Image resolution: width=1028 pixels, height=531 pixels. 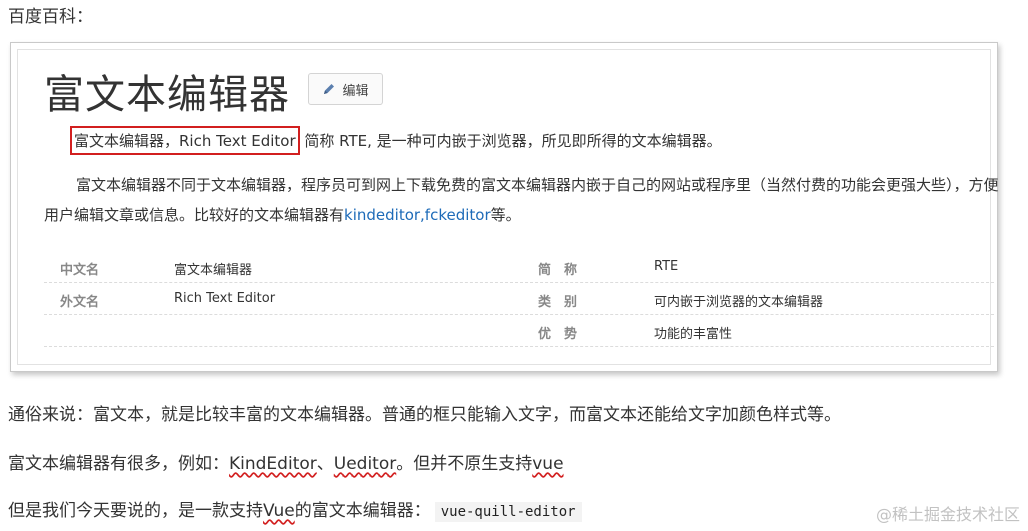 I want to click on topic-text: 但是我们今天要说的，是一款支持, so click(x=135, y=511).